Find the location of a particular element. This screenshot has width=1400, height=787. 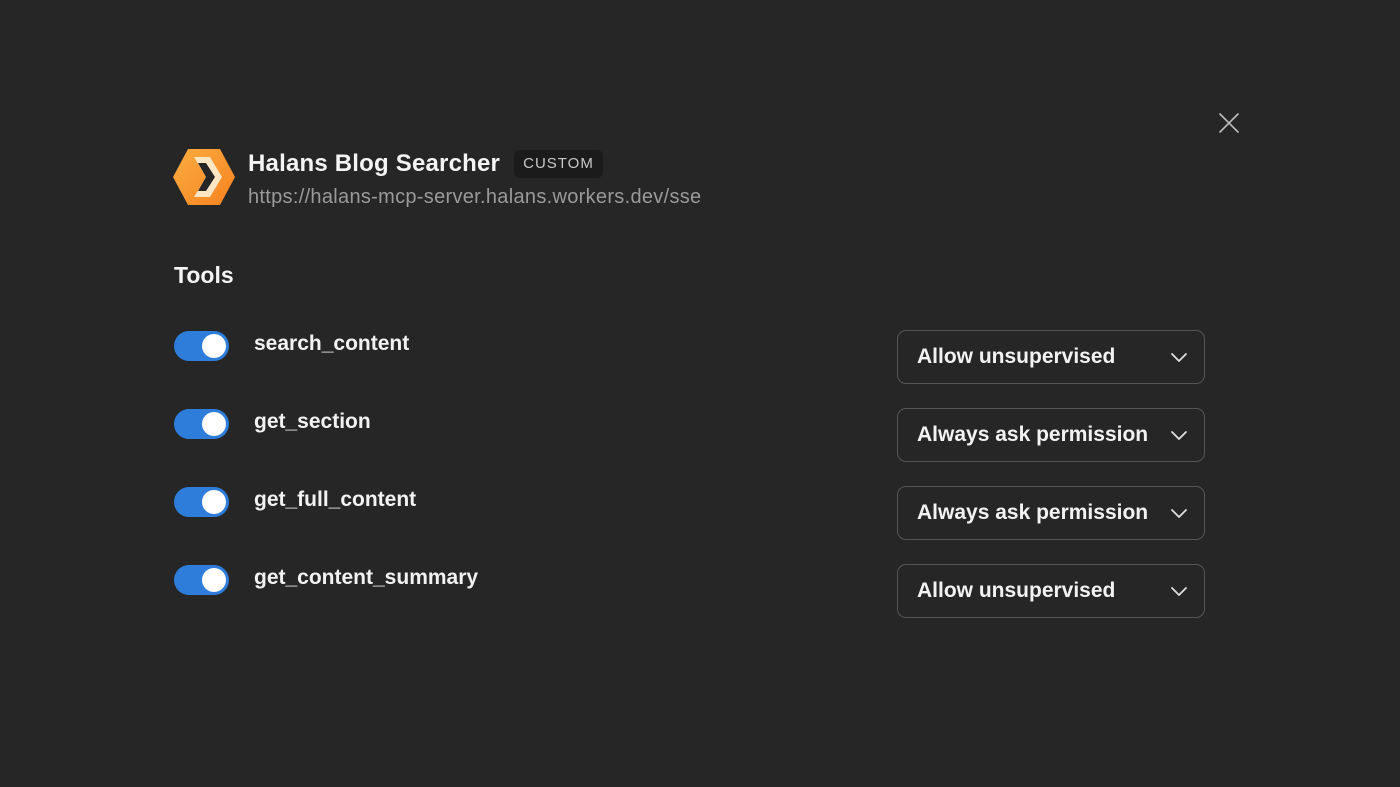

tool-name: get_section is located at coordinates (312, 421).